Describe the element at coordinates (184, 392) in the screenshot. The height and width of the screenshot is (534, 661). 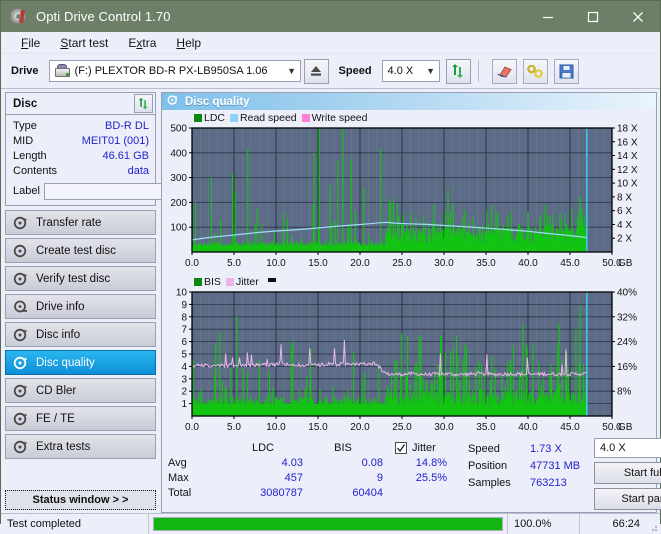
I see `svg-text: 2` at that location.